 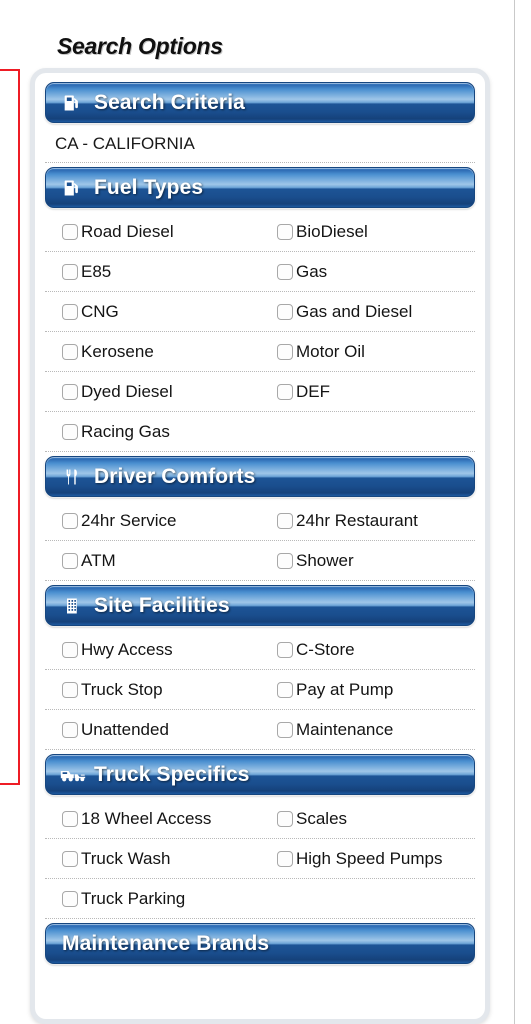 I want to click on checkbox-row: Hwy Access C-Store, so click(x=260, y=650).